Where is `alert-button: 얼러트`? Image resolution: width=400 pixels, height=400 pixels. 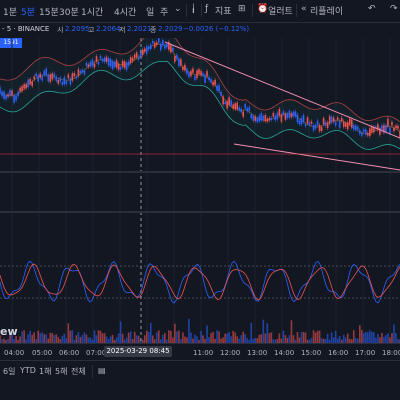 alert-button: 얼러트 is located at coordinates (280, 10).